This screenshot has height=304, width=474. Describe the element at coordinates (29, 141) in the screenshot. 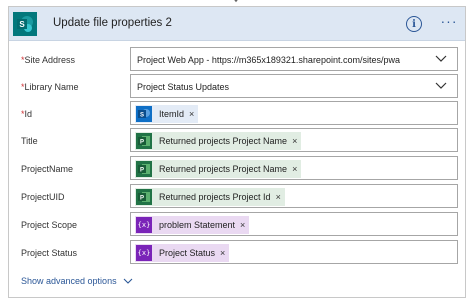

I see `title-label: Title` at that location.